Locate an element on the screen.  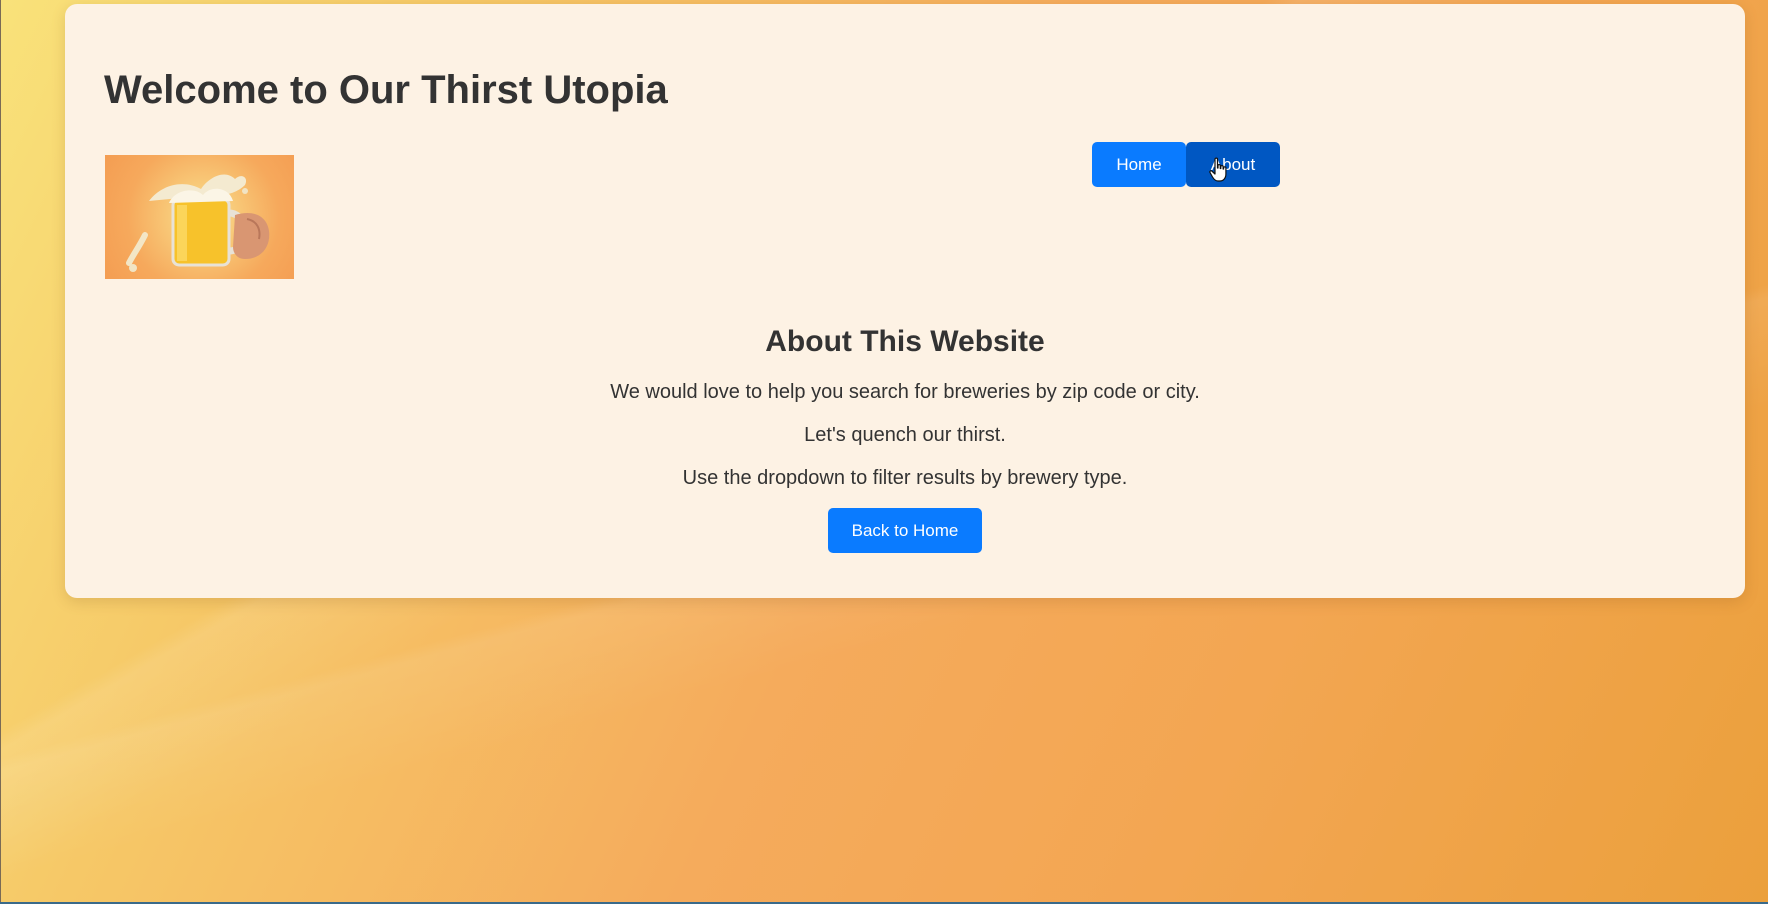
window-left-border is located at coordinates (0, 452).